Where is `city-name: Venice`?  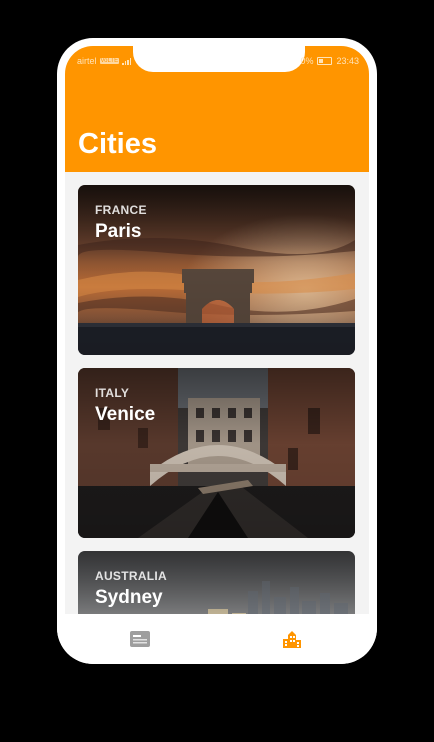 city-name: Venice is located at coordinates (125, 414).